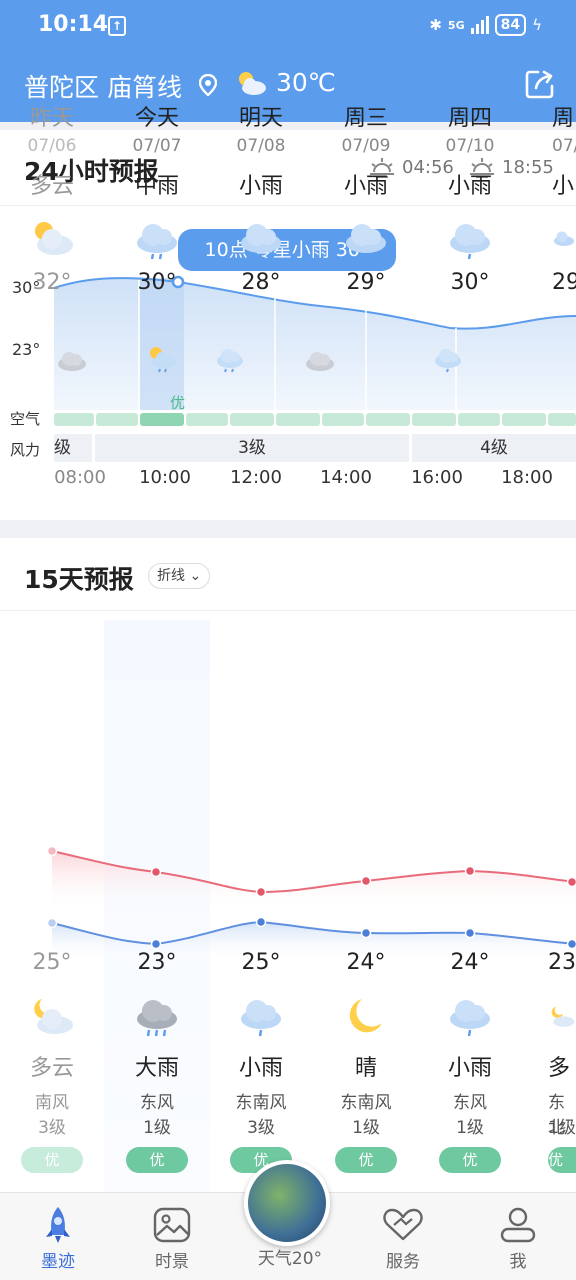  What do you see at coordinates (403, 1262) in the screenshot?
I see `nav-label: 服务` at bounding box center [403, 1262].